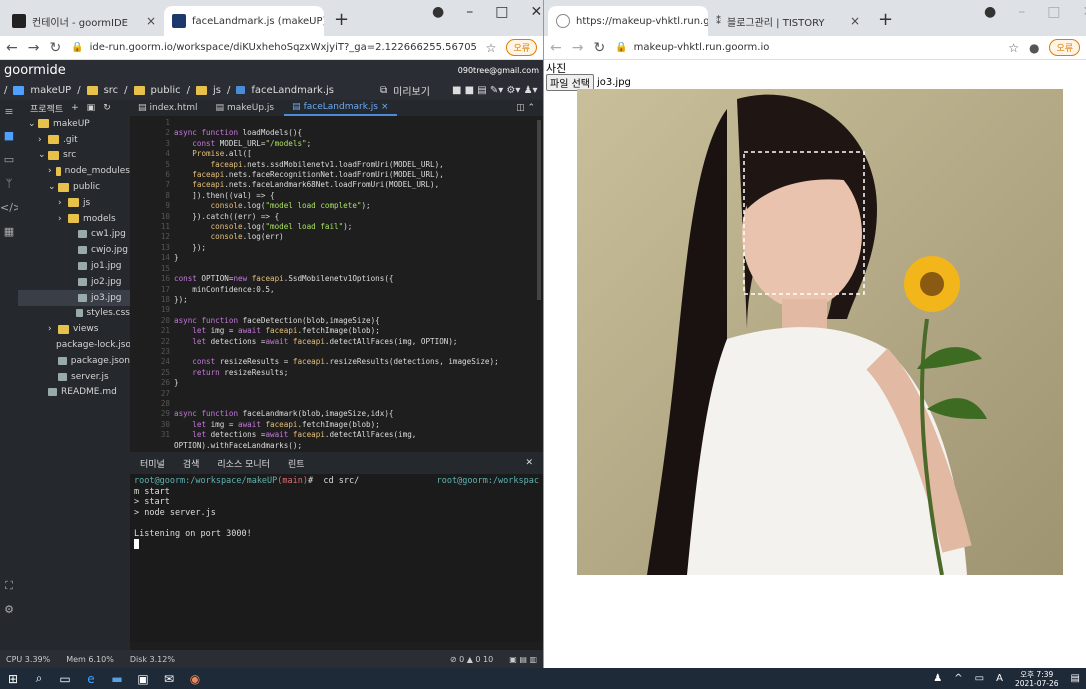  I want to click on preview-icon: ⧉, so click(383, 90).